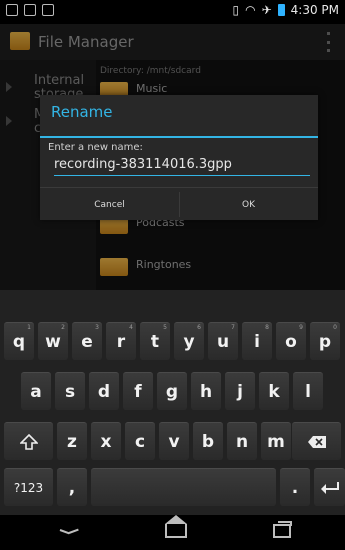 This screenshot has height=550, width=345. Describe the element at coordinates (82, 112) in the screenshot. I see `dialog-title: Rename` at that location.